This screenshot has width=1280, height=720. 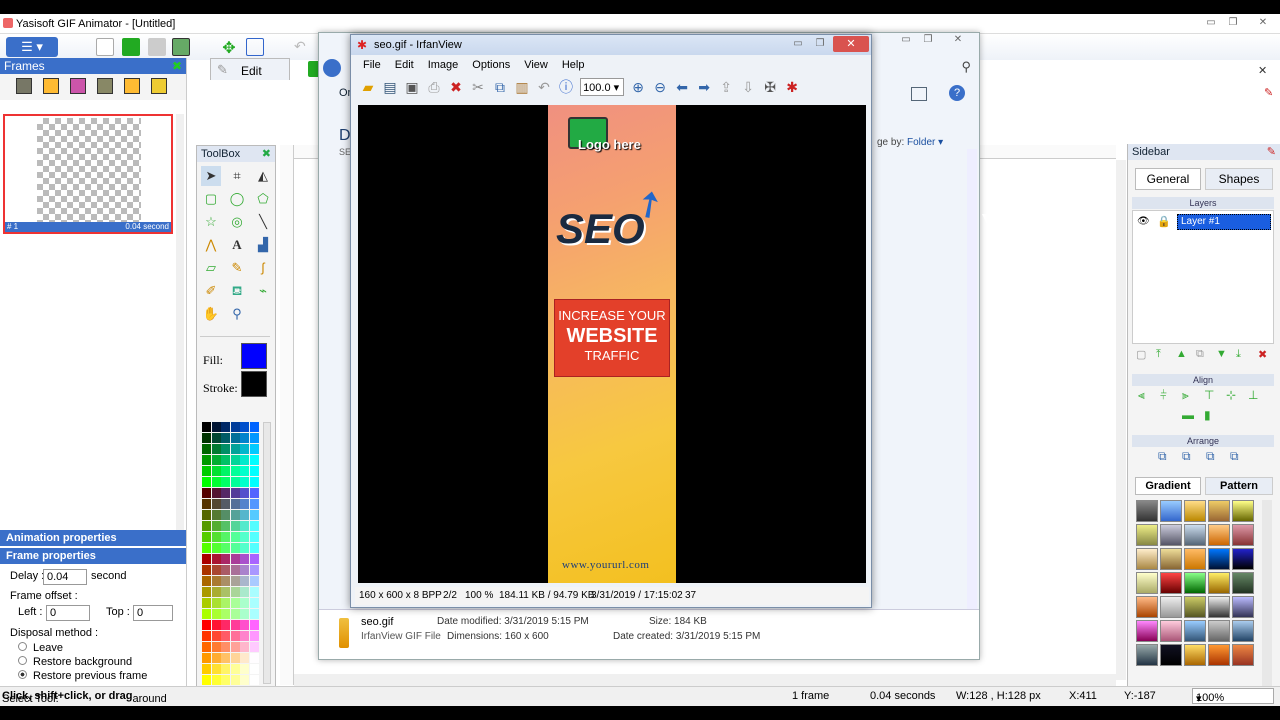 What do you see at coordinates (522, 87) in the screenshot?
I see `paste-icon: ▥` at bounding box center [522, 87].